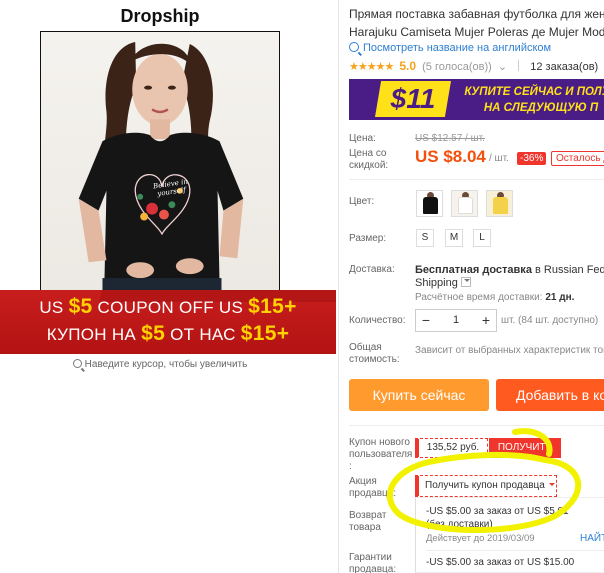  I want to click on total-label: Общая стоимость:, so click(374, 353).